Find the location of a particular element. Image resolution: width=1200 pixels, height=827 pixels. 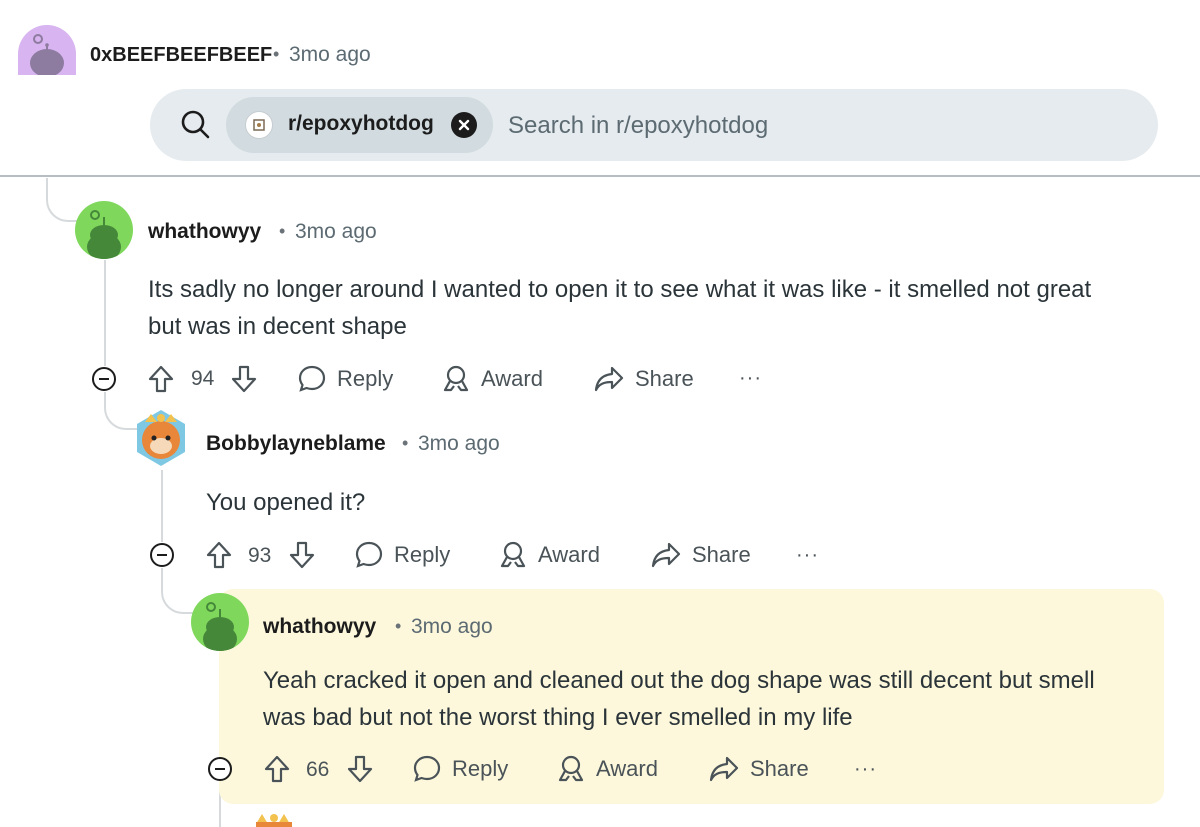

search-bar: r/epoxyhotdog is located at coordinates (654, 125).